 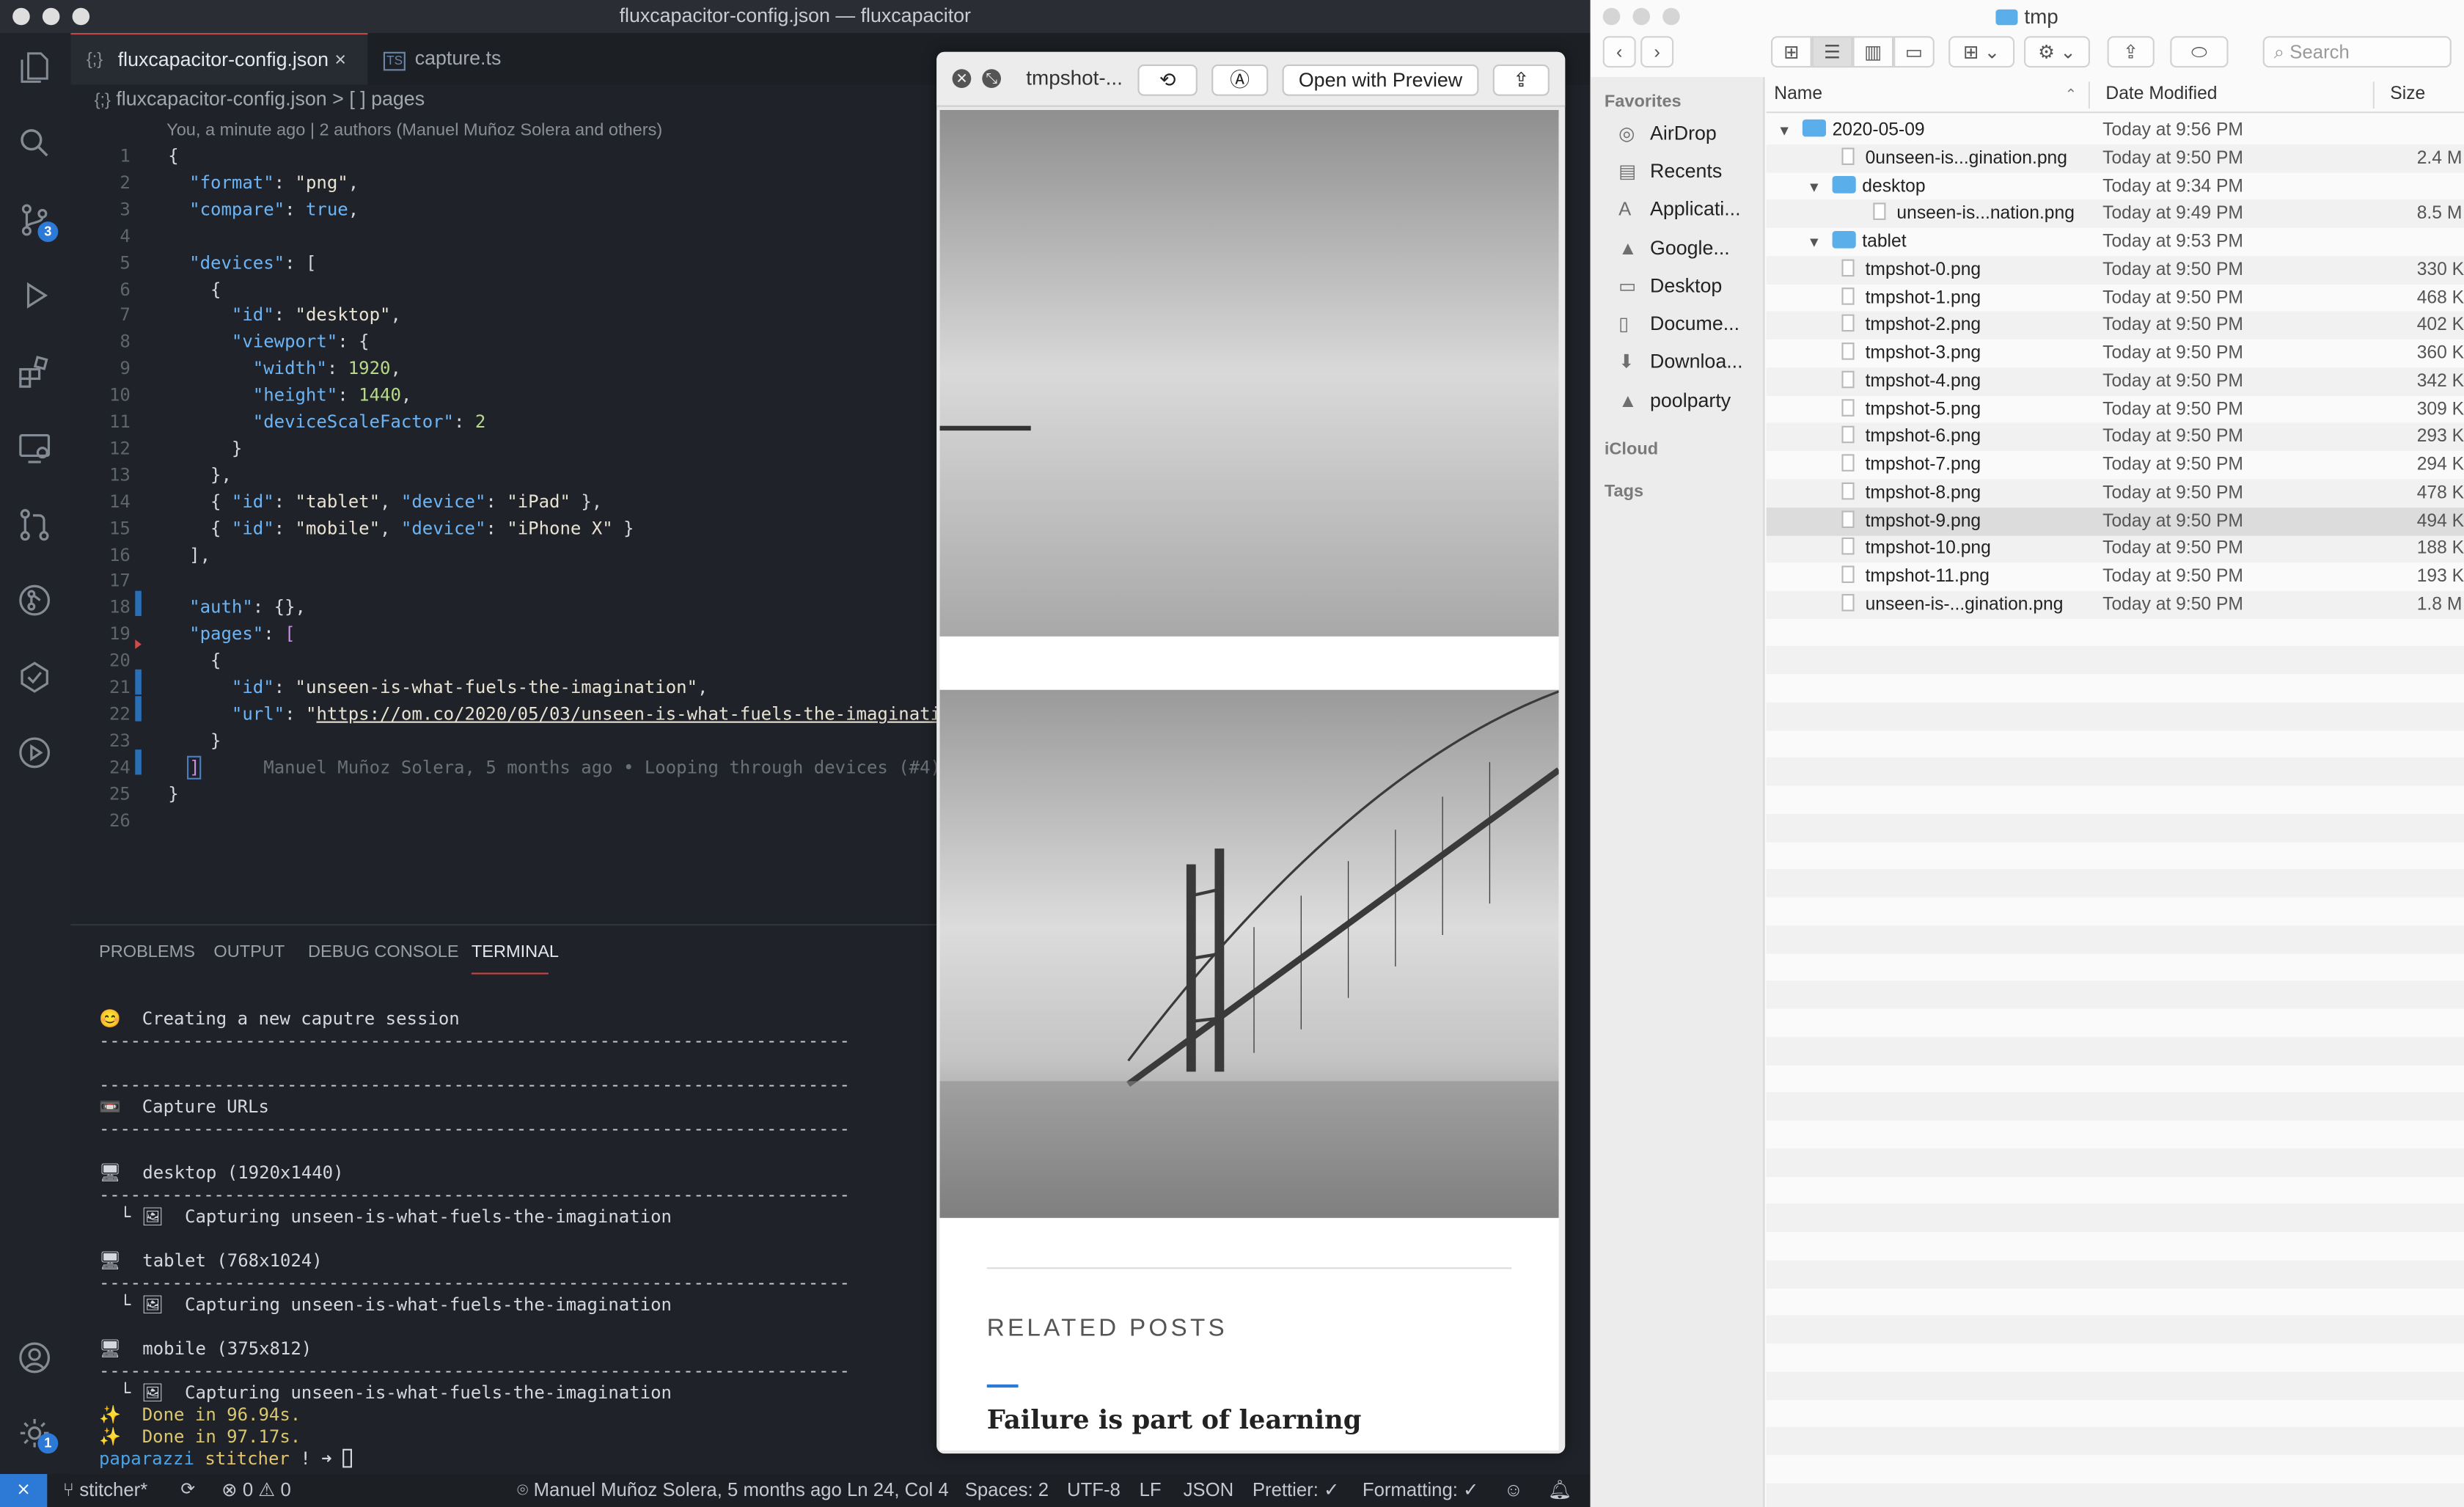 I want to click on back-button: ‹, so click(x=1619, y=52).